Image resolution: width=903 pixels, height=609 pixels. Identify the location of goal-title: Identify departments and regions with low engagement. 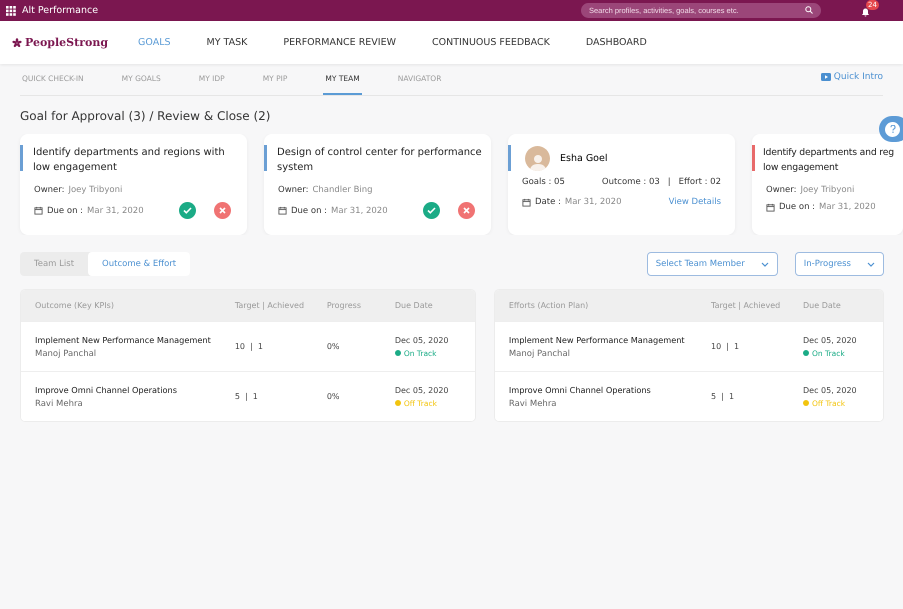
(129, 160).